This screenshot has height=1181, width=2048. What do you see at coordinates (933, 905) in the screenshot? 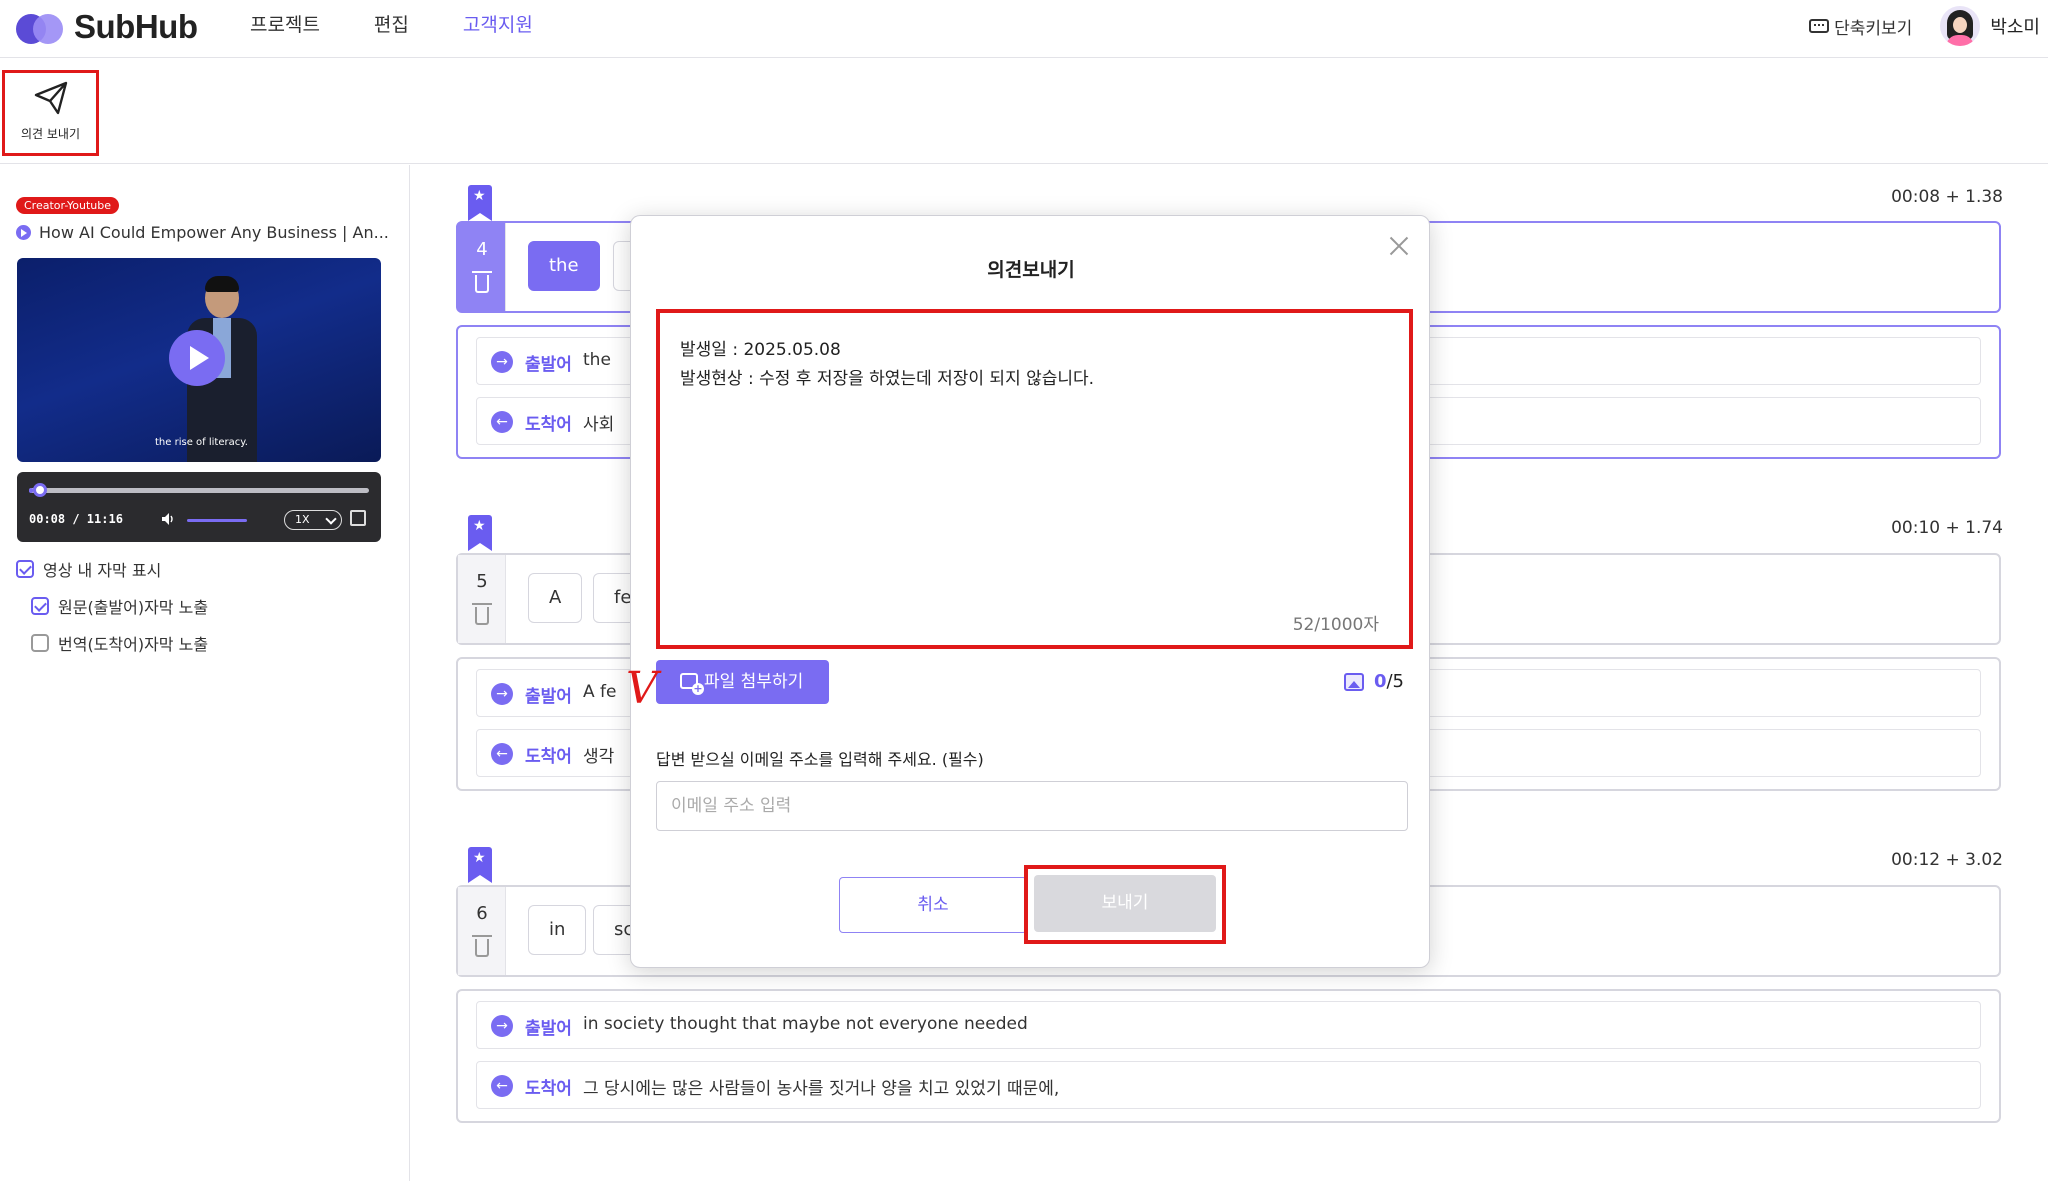
I see `cancel-button: 취소` at bounding box center [933, 905].